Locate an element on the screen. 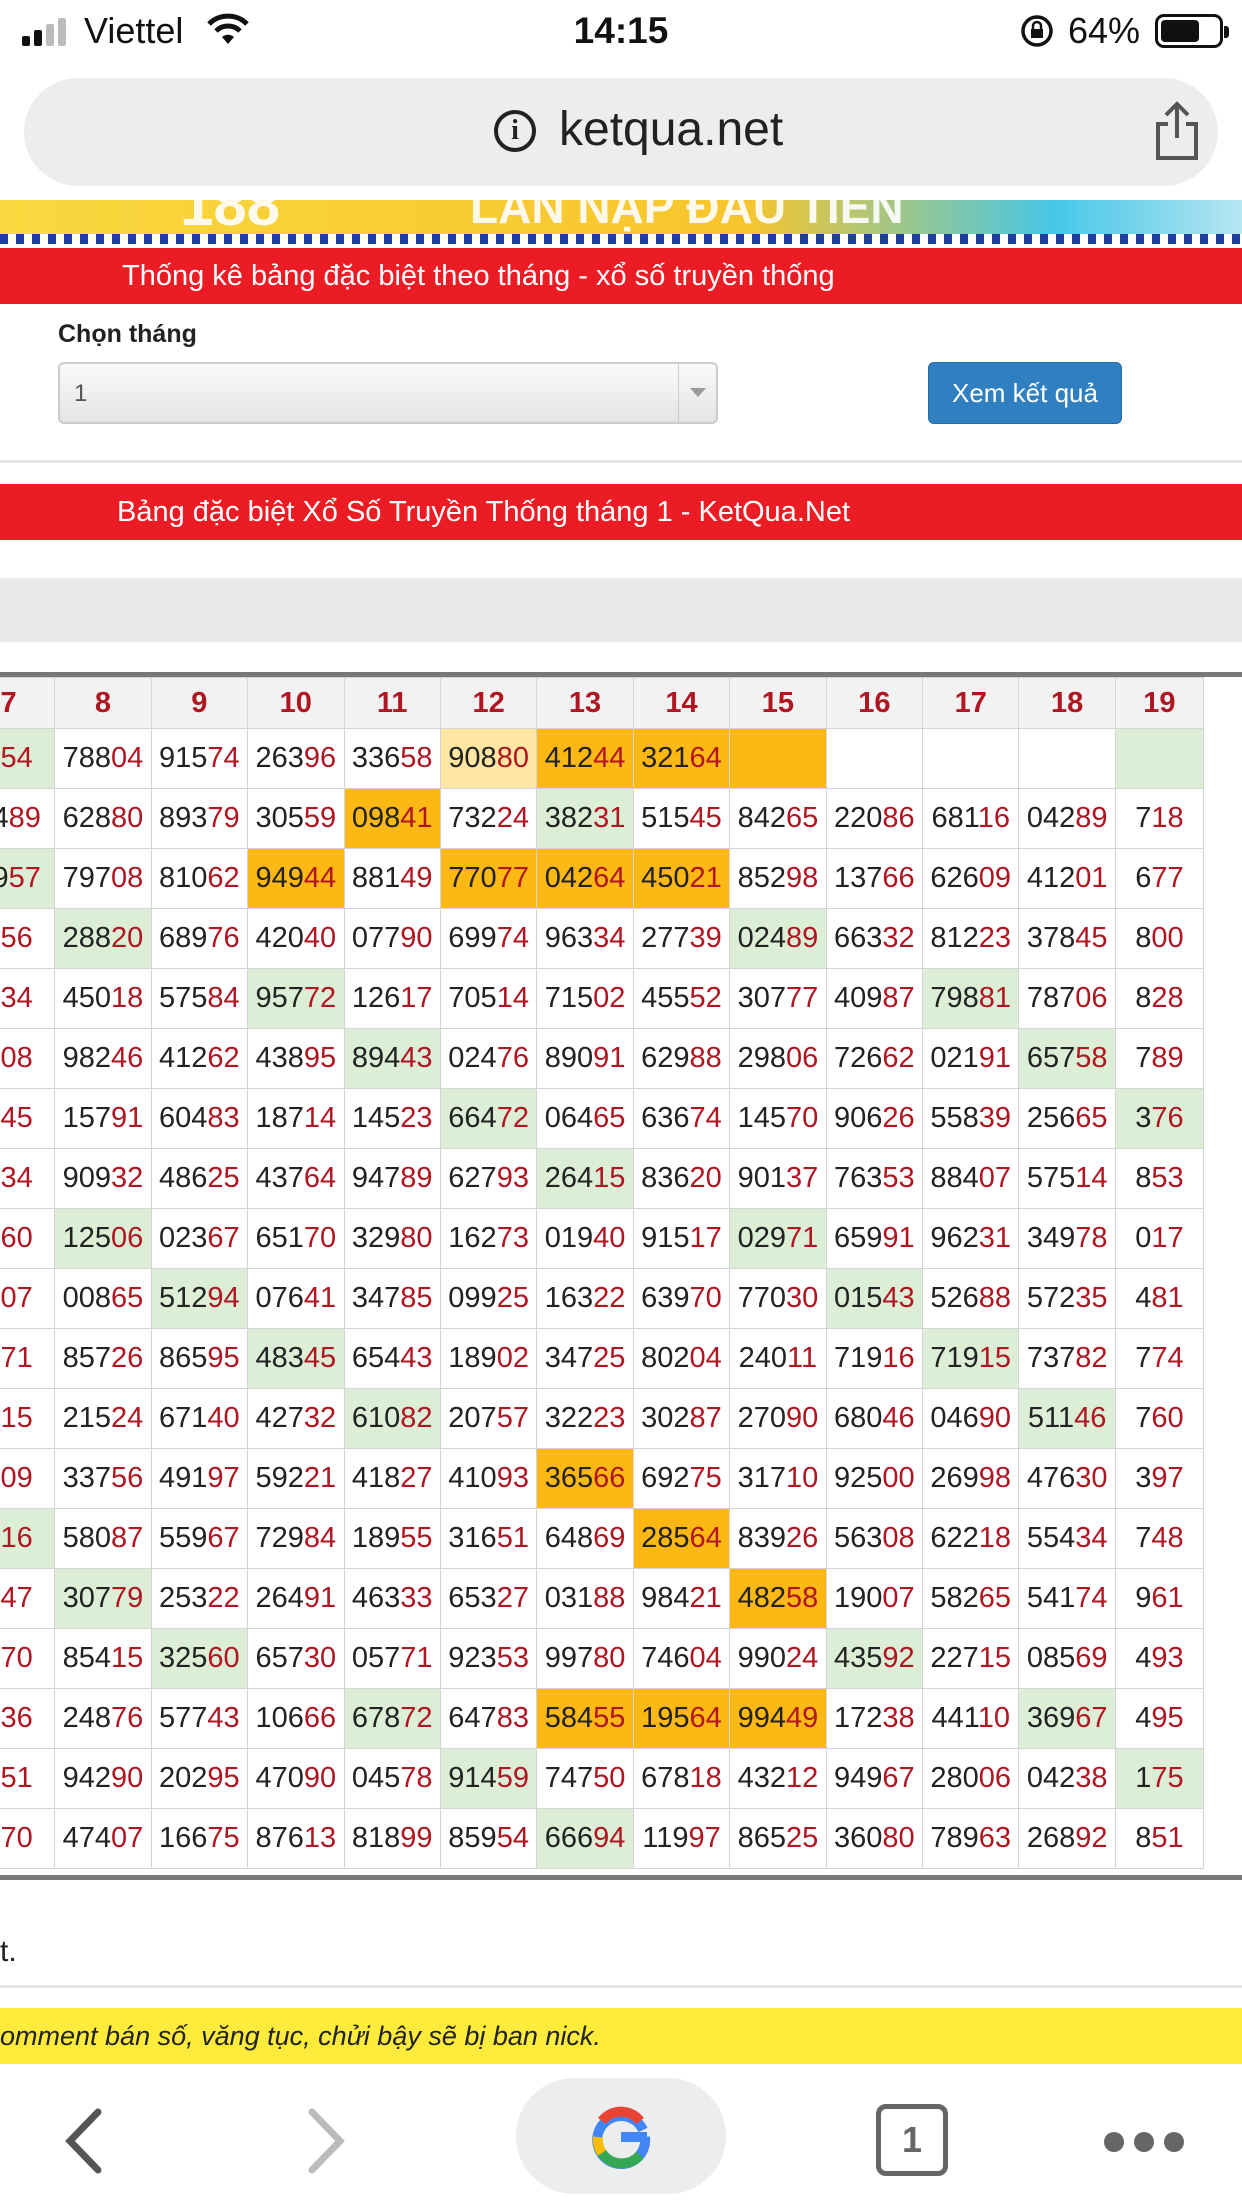 Image resolution: width=1242 pixels, height=2208 pixels. more-icon is located at coordinates (1144, 2142).